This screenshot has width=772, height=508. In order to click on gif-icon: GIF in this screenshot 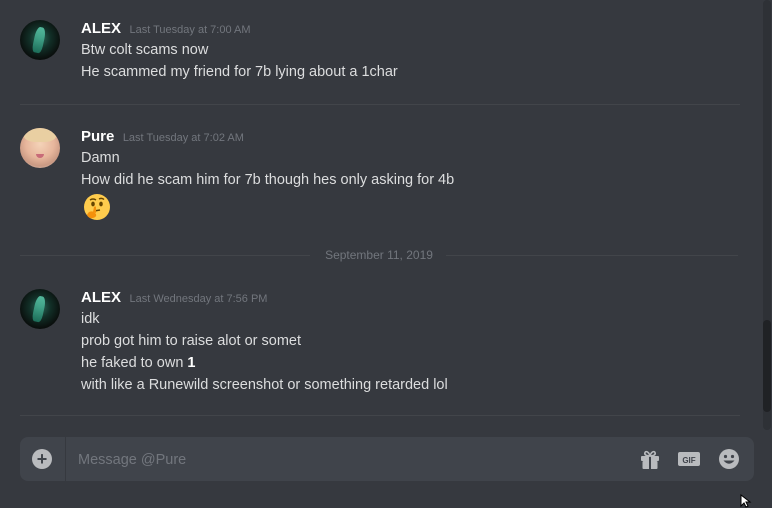, I will do `click(689, 459)`.